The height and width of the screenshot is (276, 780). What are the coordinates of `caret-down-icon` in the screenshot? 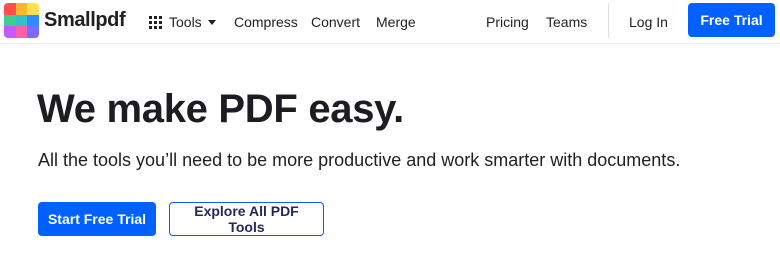 It's located at (211, 22).